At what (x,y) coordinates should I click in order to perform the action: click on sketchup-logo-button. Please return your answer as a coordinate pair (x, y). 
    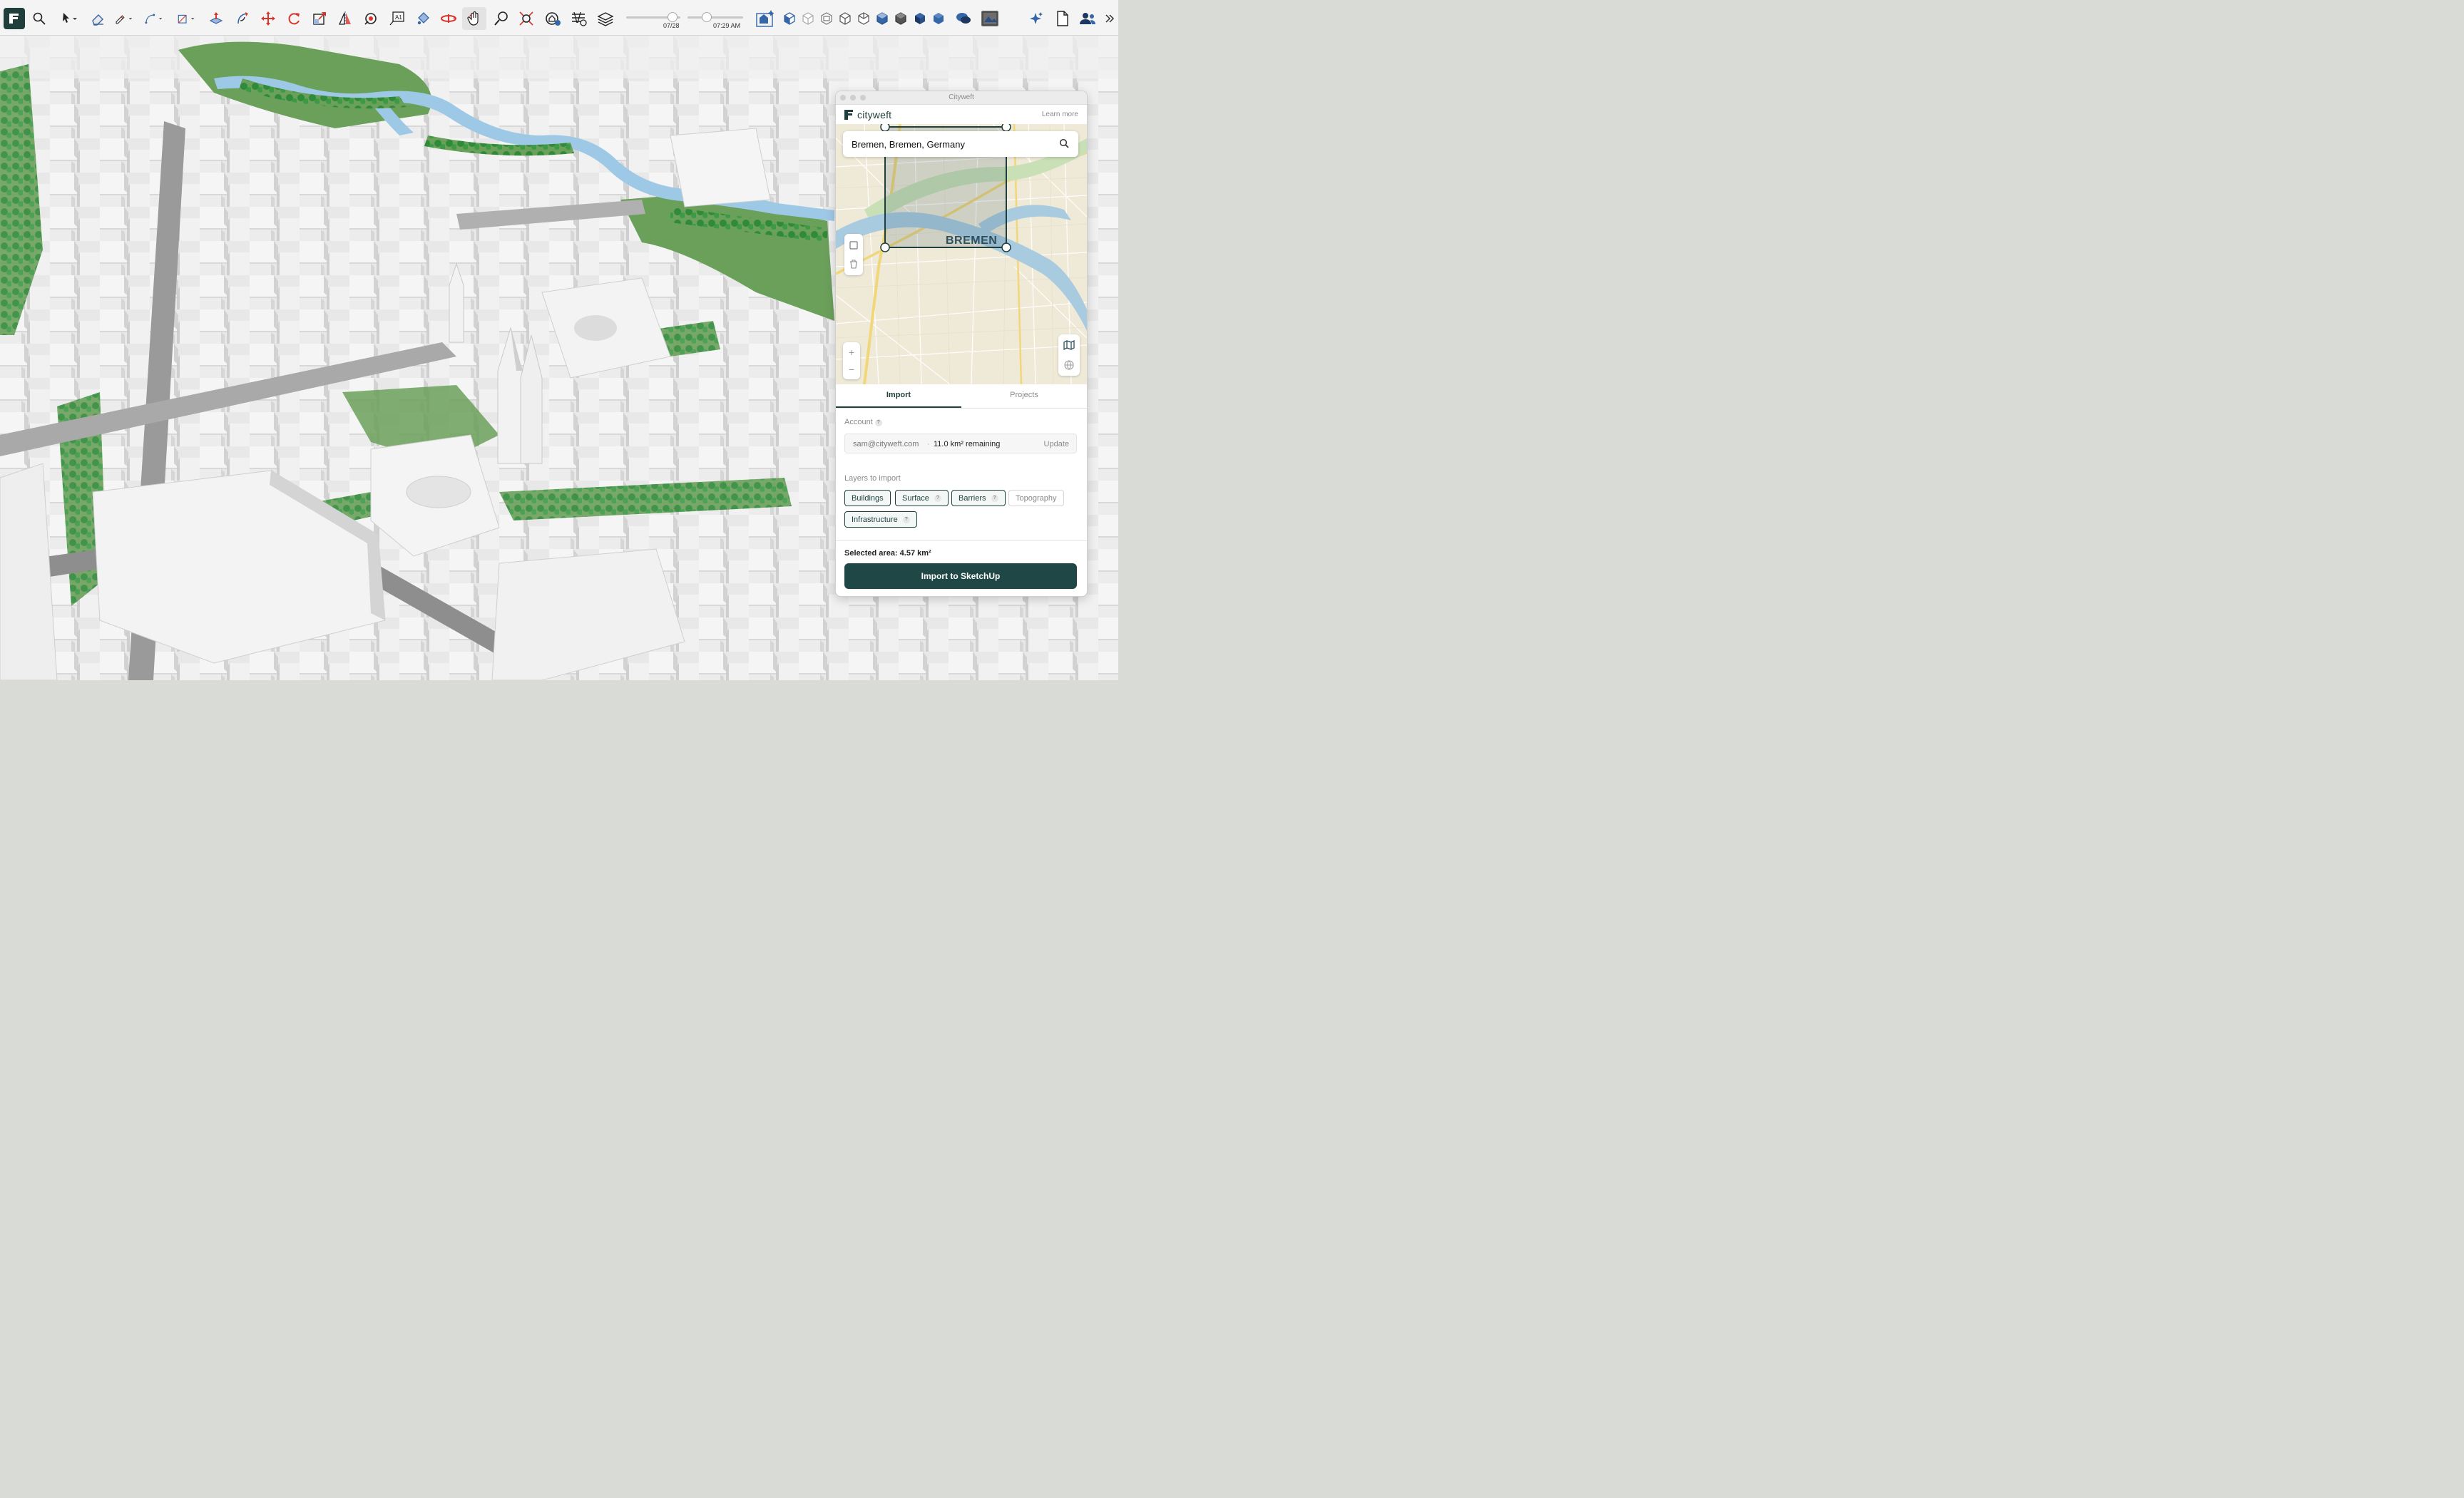
    Looking at the image, I should click on (15, 18).